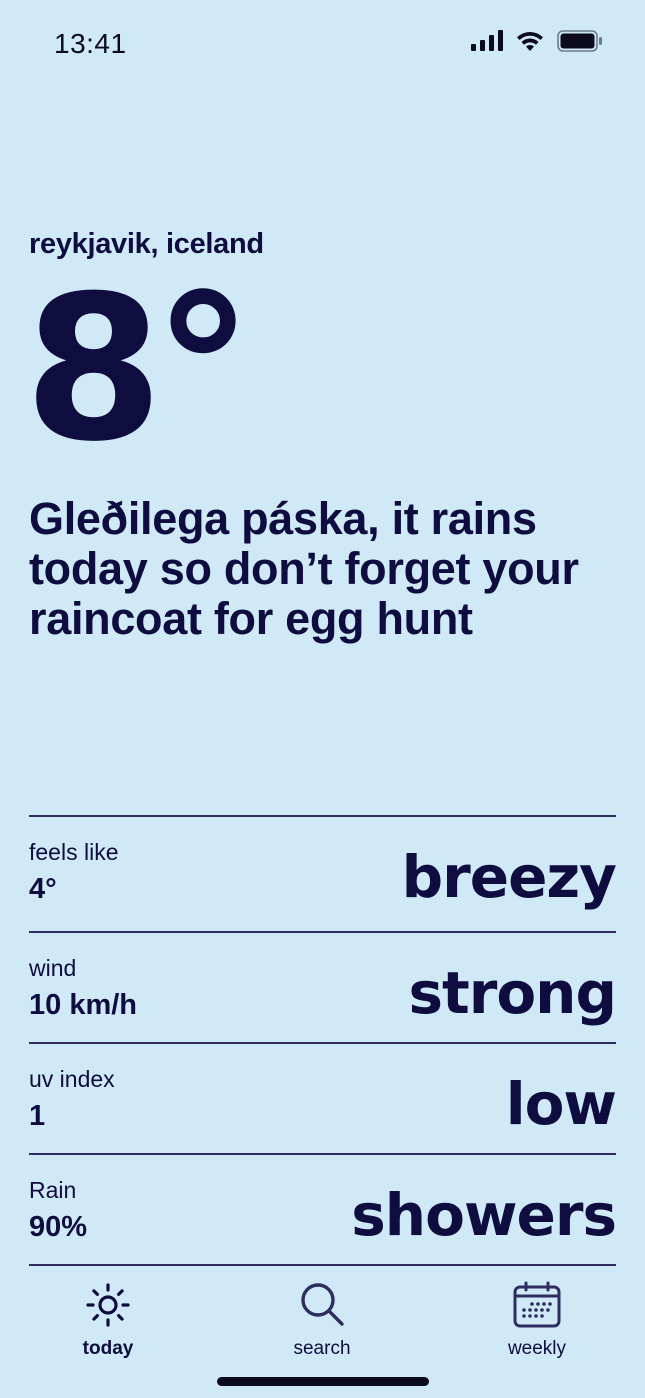  What do you see at coordinates (58, 1227) in the screenshot?
I see `metric-value: 90%` at bounding box center [58, 1227].